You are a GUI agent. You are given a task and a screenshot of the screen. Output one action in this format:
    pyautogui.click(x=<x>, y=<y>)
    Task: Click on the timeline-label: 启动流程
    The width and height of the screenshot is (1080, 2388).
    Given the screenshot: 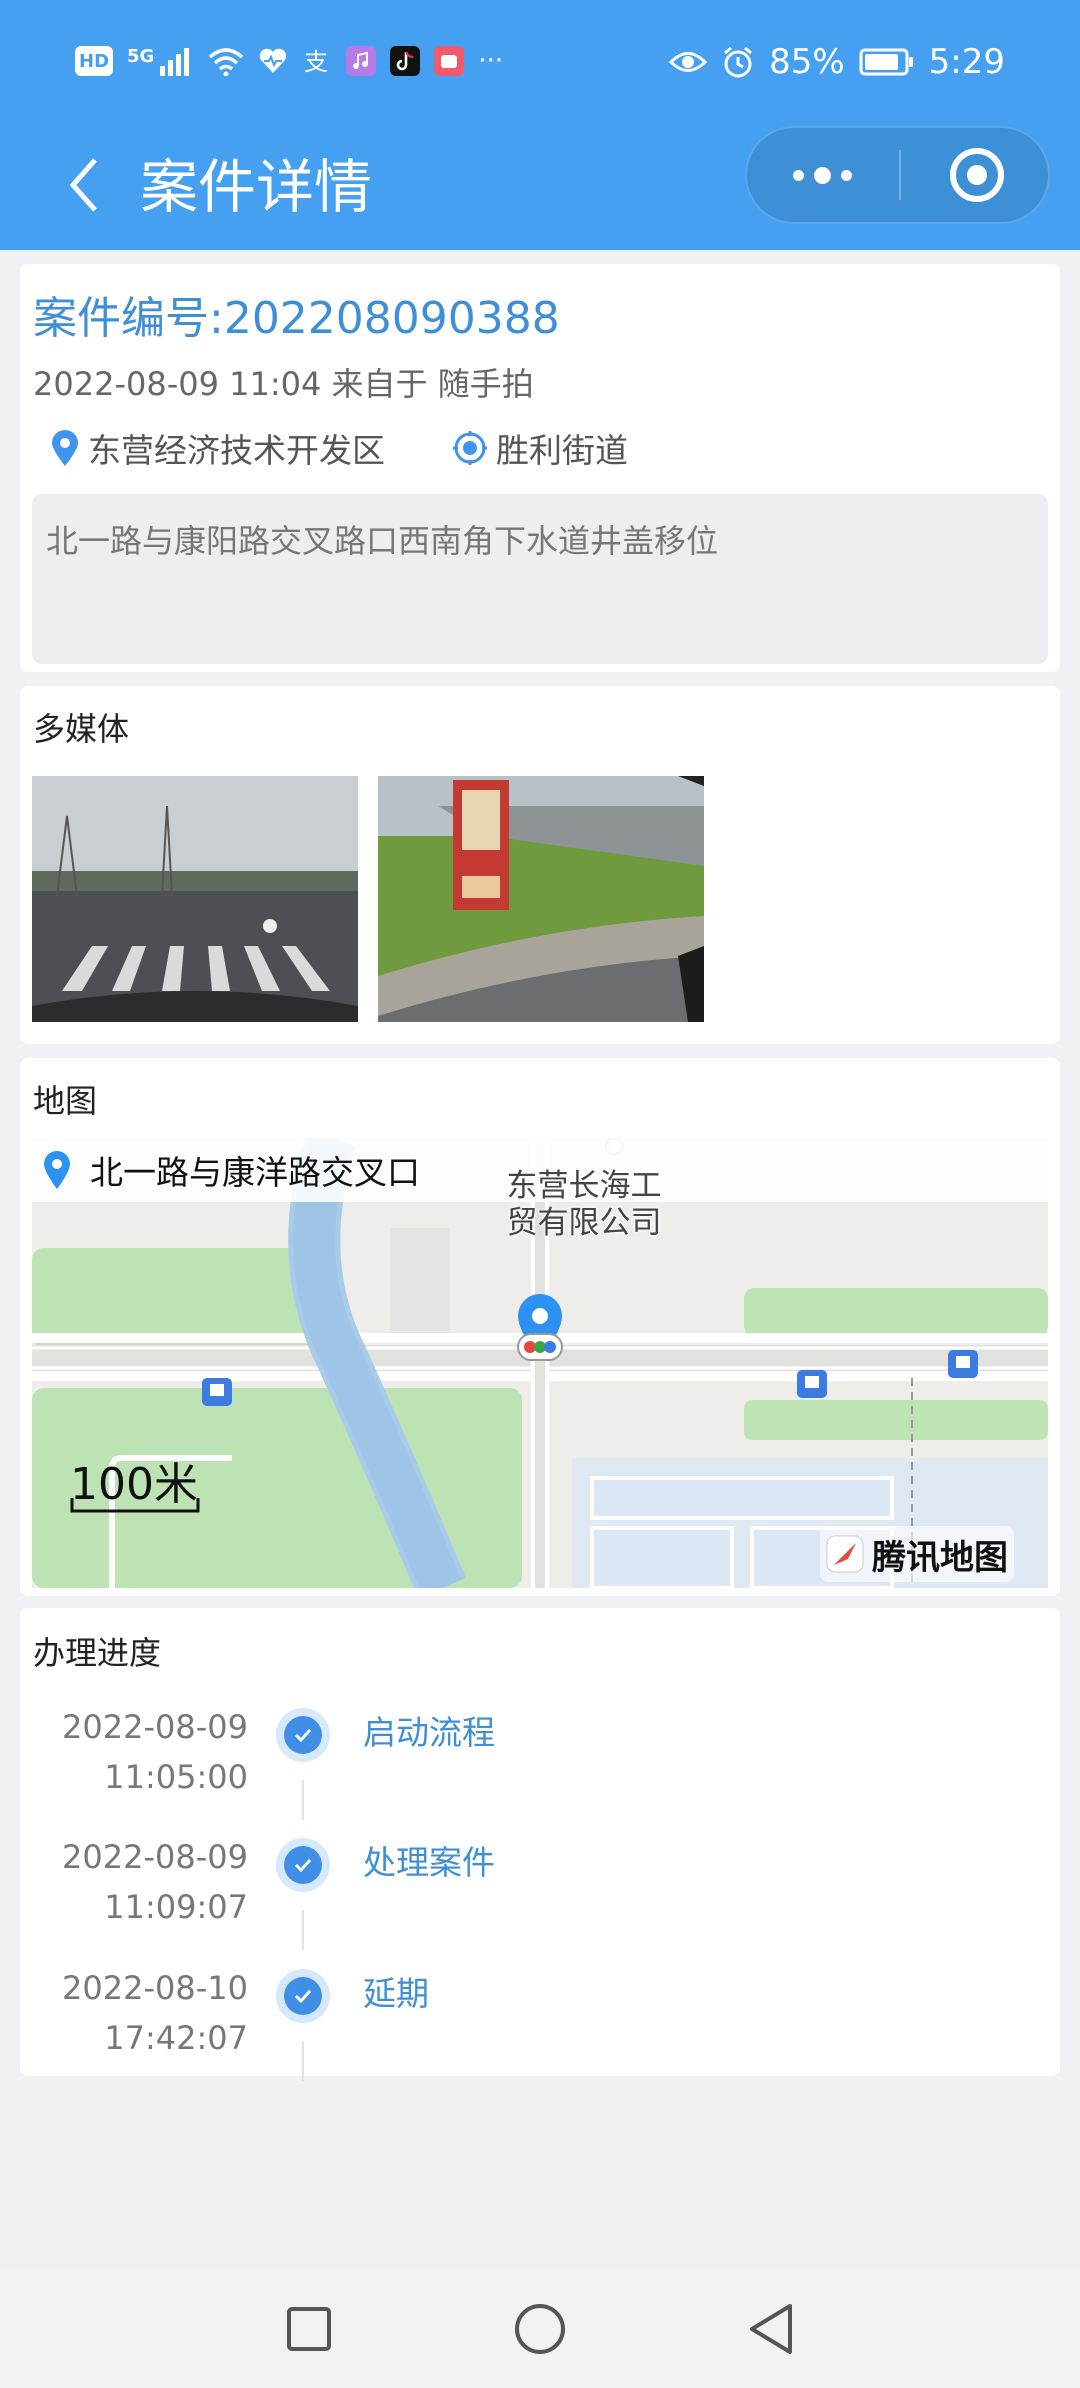 What is the action you would take?
    pyautogui.click(x=429, y=1732)
    